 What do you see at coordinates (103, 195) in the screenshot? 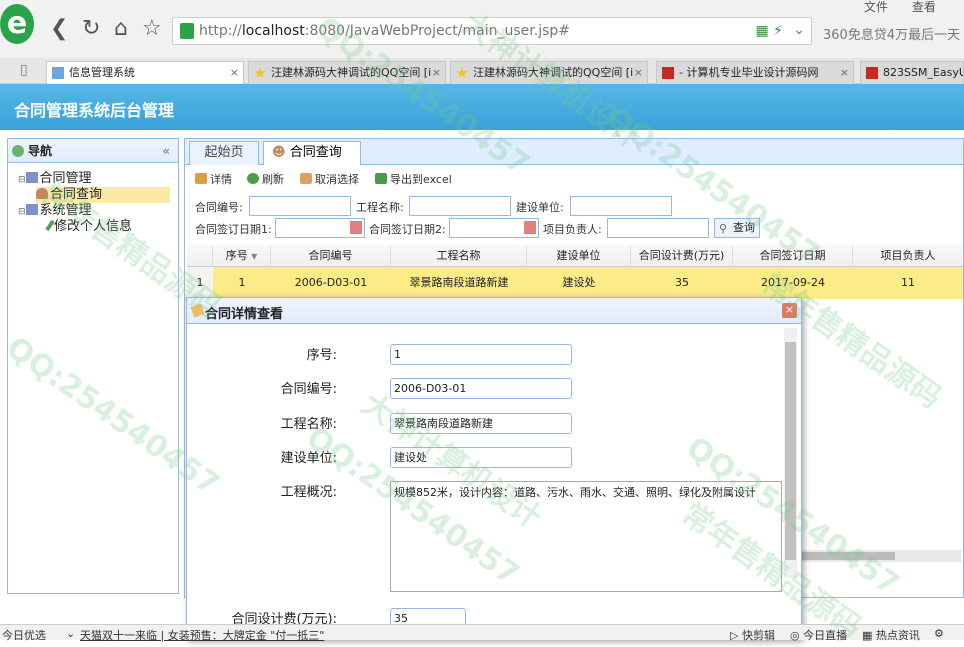
I see `tree-node-contract-query: 合同查询` at bounding box center [103, 195].